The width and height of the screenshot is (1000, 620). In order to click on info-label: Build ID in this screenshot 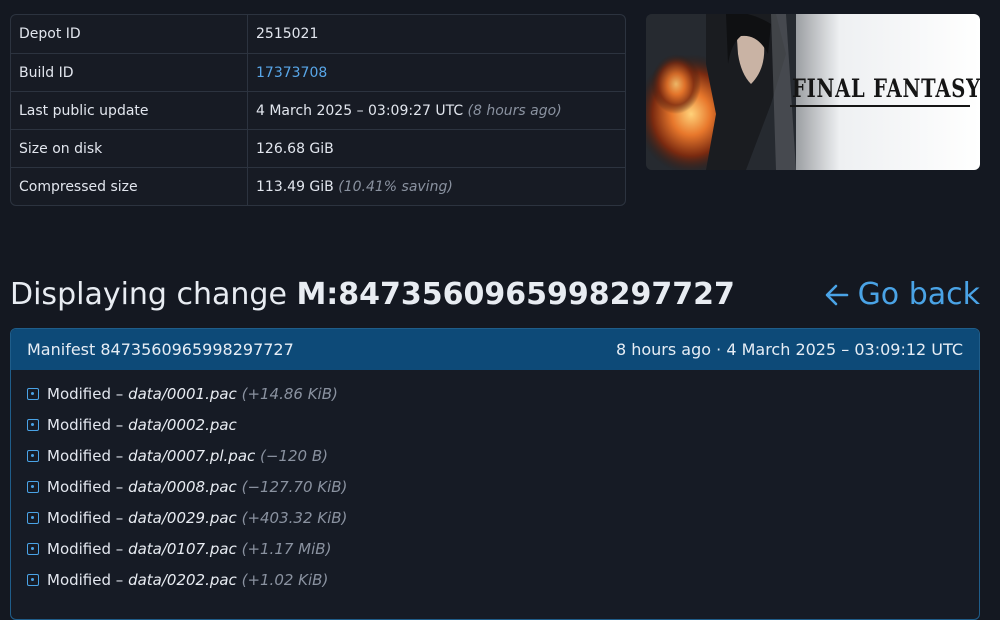, I will do `click(129, 72)`.